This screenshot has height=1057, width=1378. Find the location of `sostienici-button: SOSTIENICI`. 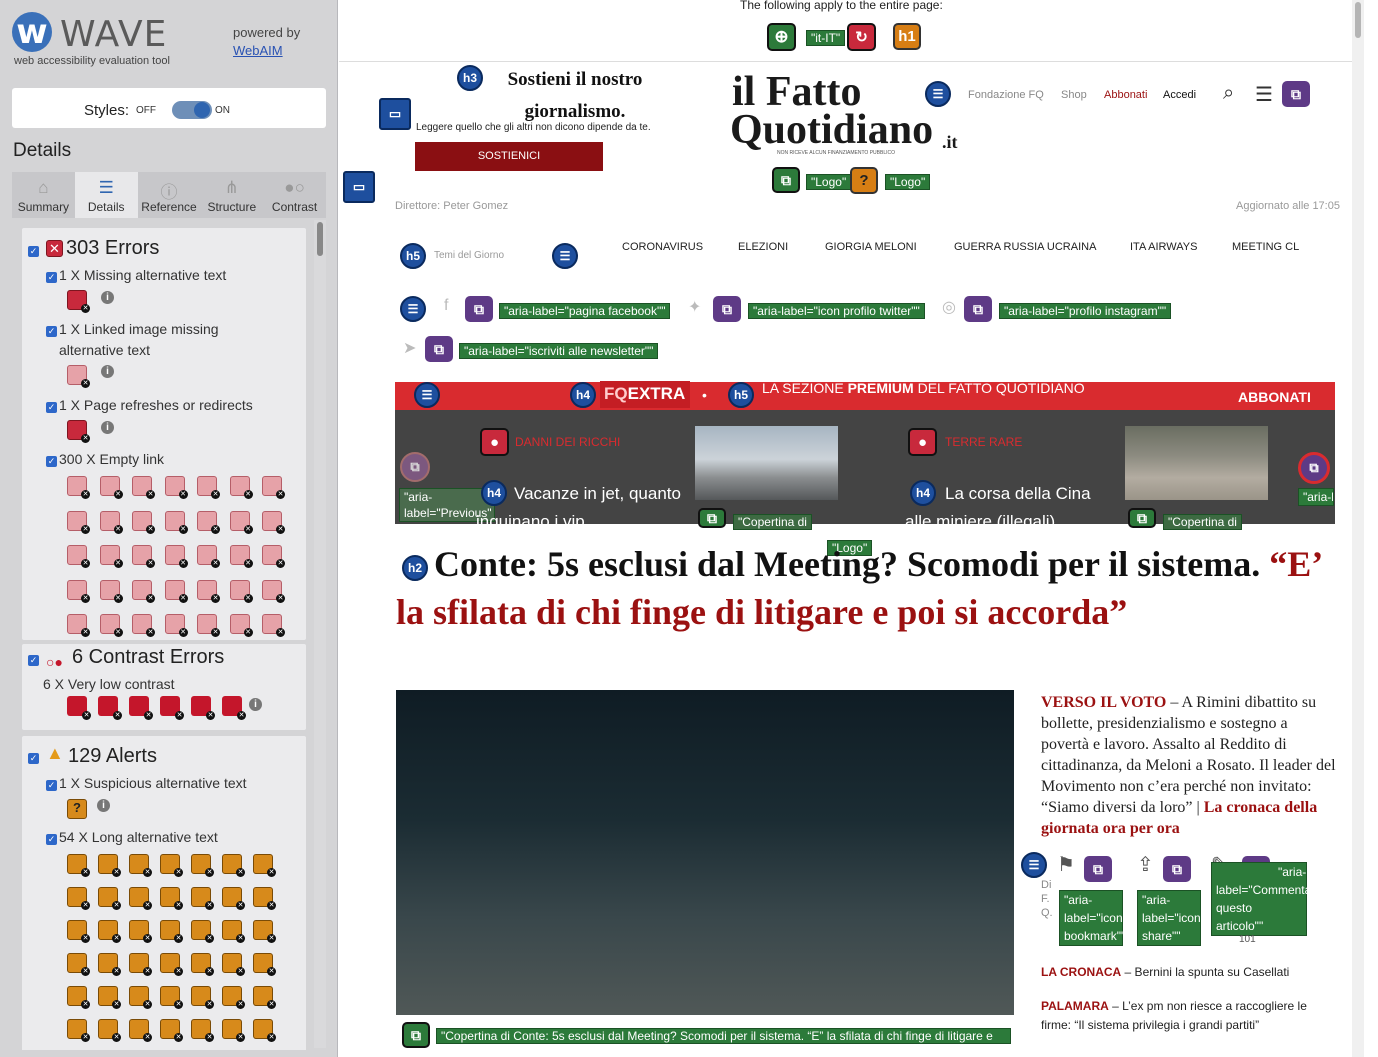

sostienici-button: SOSTIENICI is located at coordinates (509, 156).